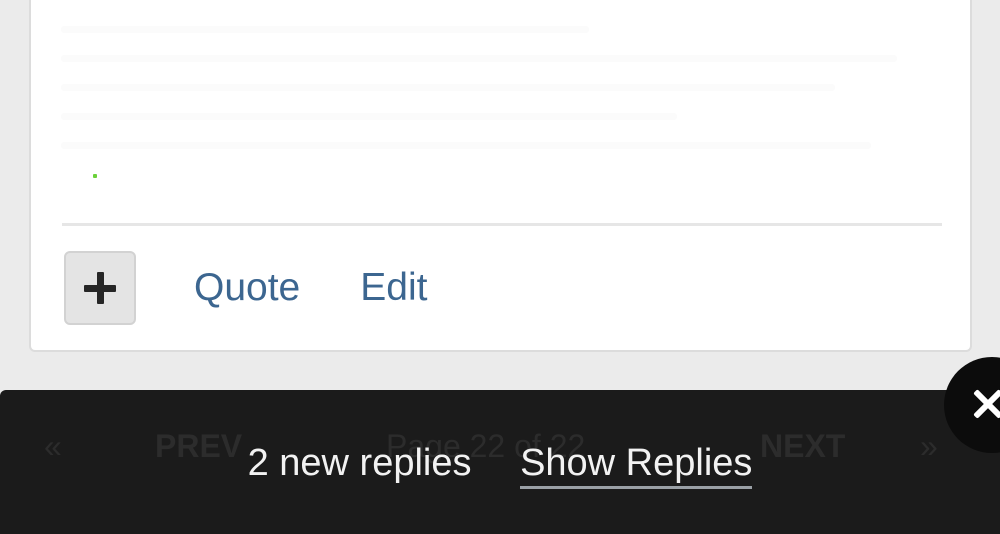 Image resolution: width=1000 pixels, height=534 pixels. Describe the element at coordinates (359, 463) in the screenshot. I see `new-replies-count: 2 new replies` at that location.